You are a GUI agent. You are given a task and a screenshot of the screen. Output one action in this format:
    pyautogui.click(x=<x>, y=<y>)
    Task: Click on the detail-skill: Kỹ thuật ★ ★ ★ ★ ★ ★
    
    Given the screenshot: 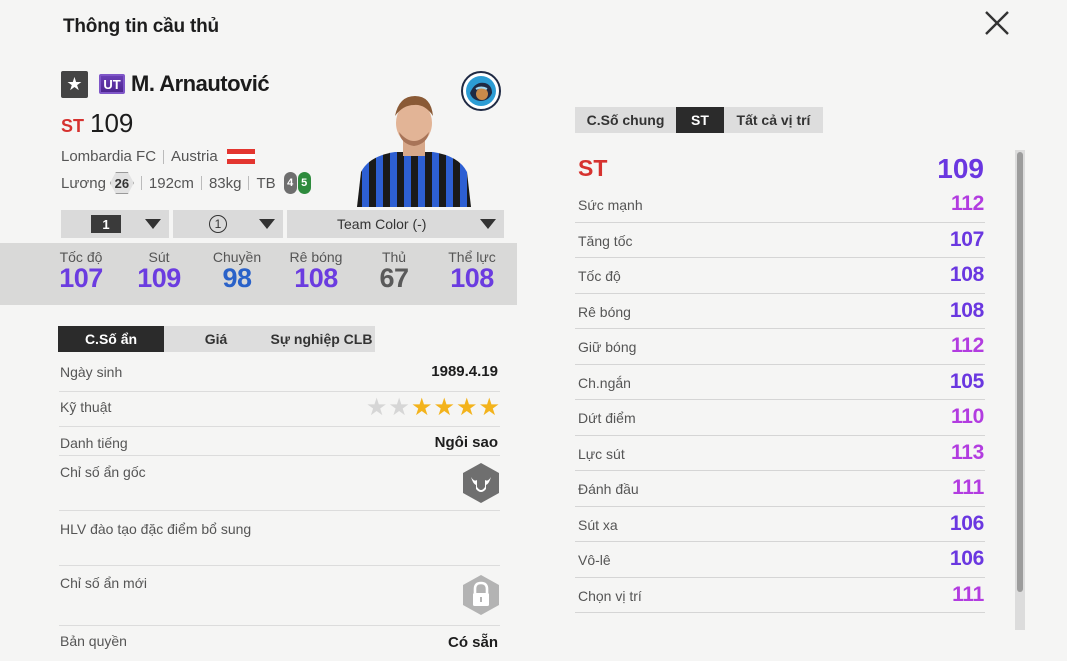 What is the action you would take?
    pyautogui.click(x=279, y=409)
    